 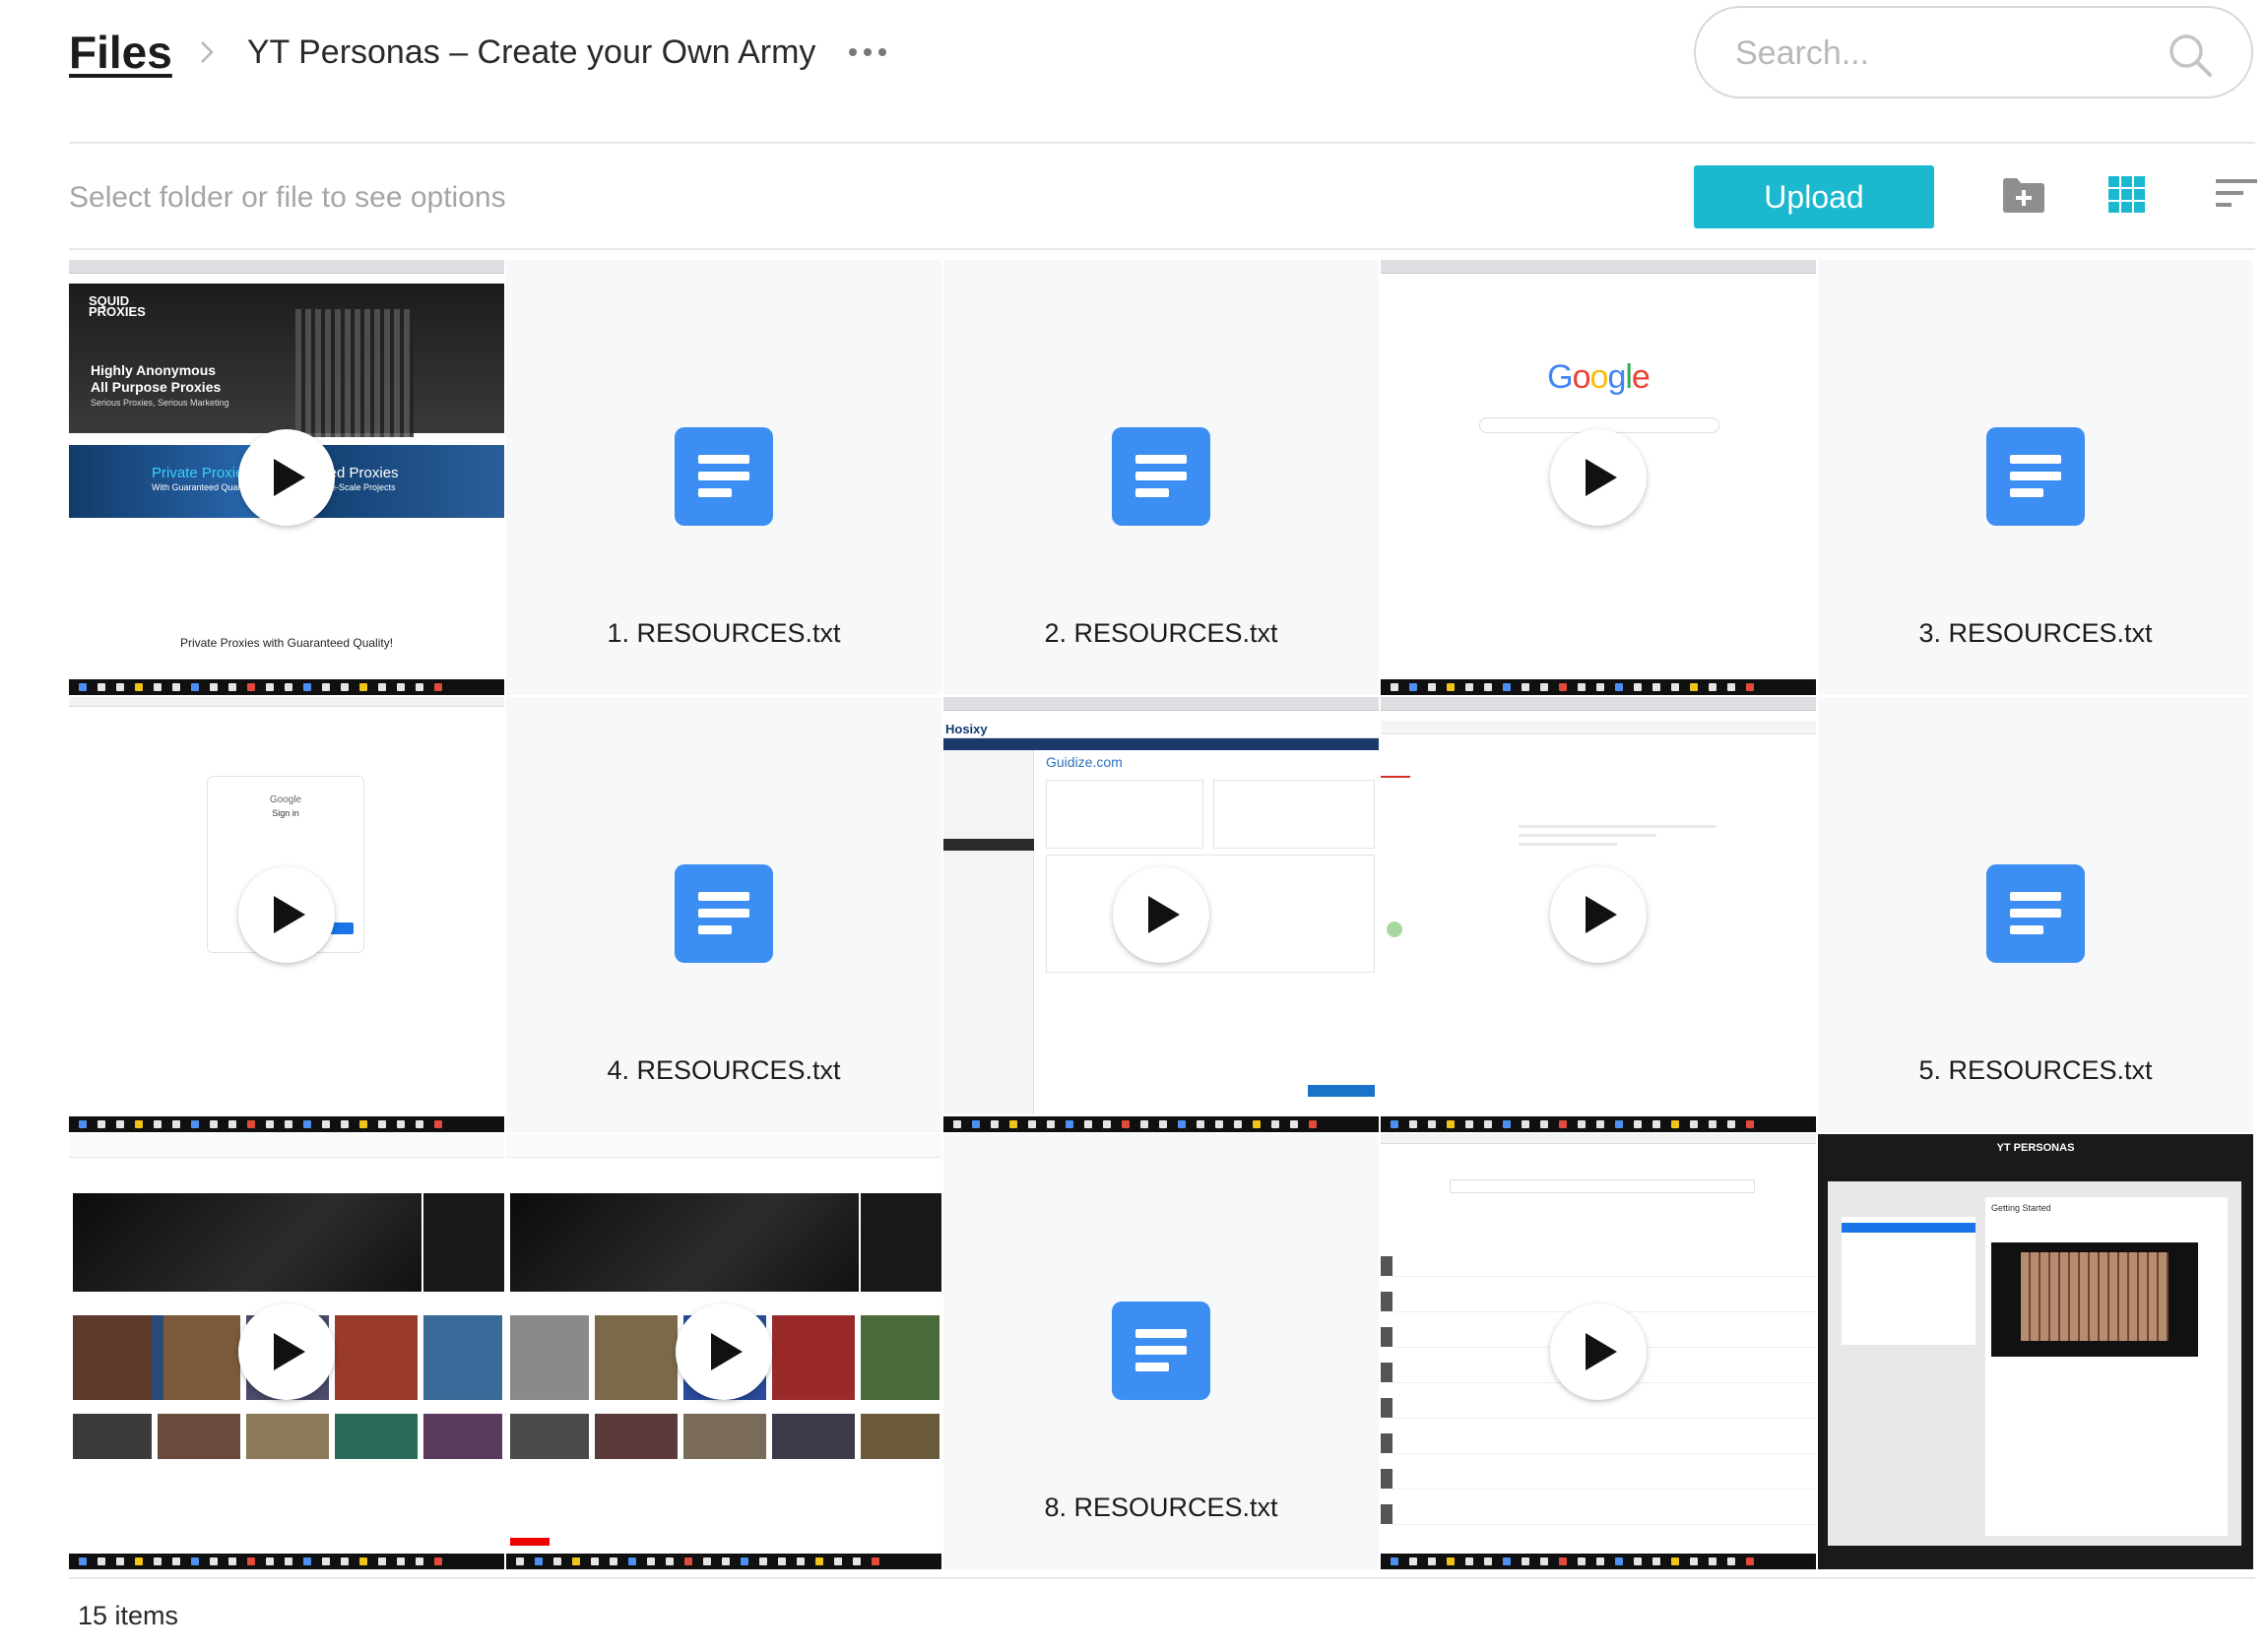 What do you see at coordinates (160, 403) in the screenshot?
I see `thumb-subtitle: Serious Proxies, Serious Marketing` at bounding box center [160, 403].